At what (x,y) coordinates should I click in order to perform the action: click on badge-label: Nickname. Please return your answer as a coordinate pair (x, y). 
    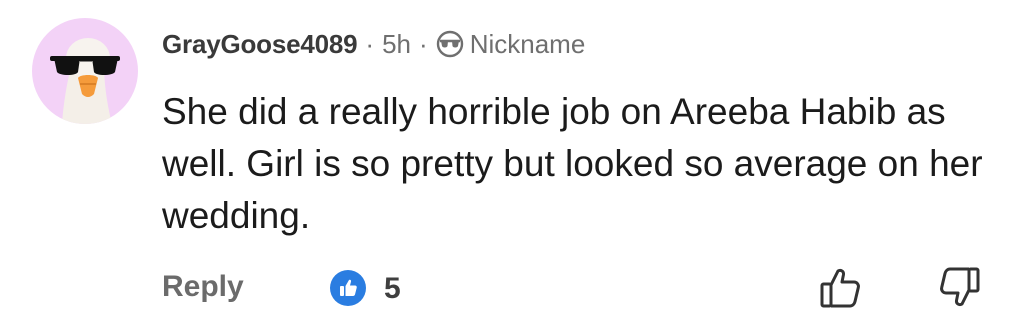
    Looking at the image, I should click on (527, 43).